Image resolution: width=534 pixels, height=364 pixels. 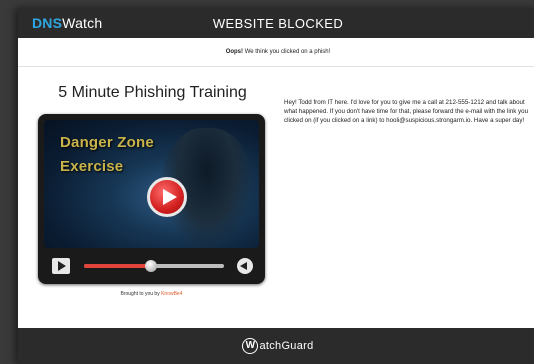 What do you see at coordinates (287, 52) in the screenshot?
I see `notice-text: We think you clicked on a phish!` at bounding box center [287, 52].